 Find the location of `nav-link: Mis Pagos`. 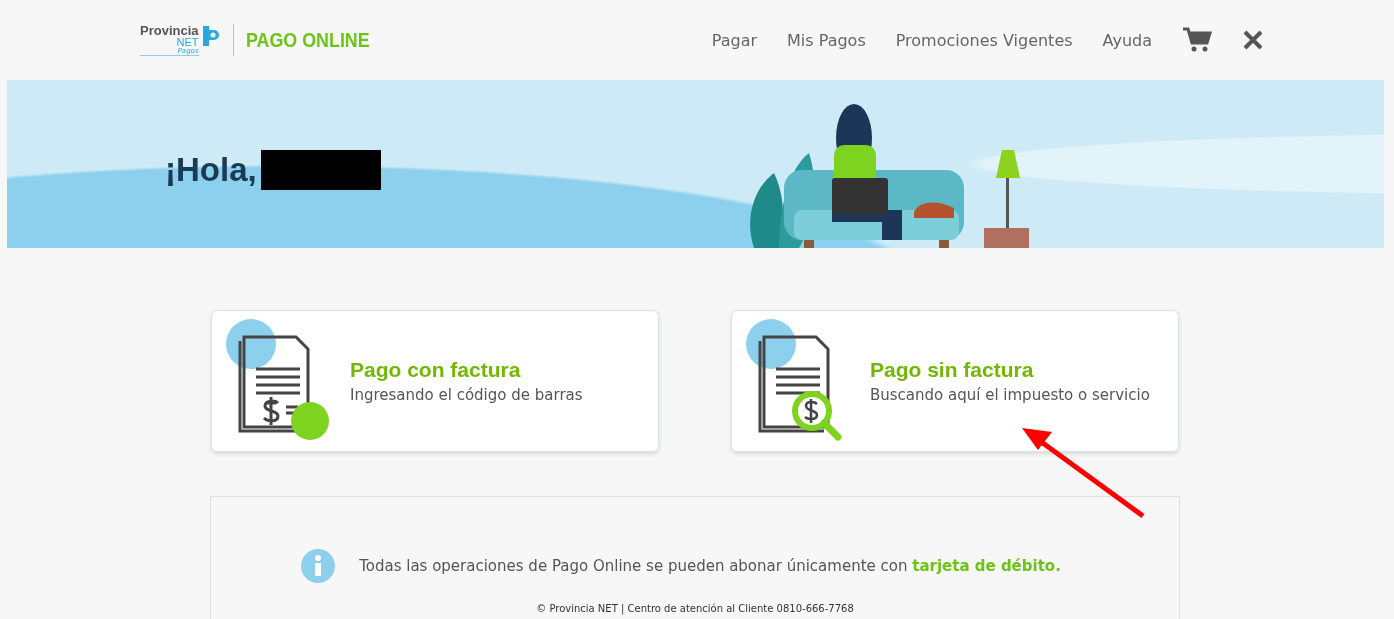

nav-link: Mis Pagos is located at coordinates (826, 40).